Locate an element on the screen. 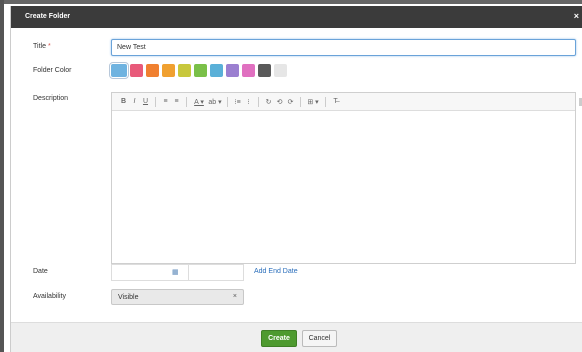 This screenshot has height=352, width=582. calendar-icon: ▦ is located at coordinates (175, 272).